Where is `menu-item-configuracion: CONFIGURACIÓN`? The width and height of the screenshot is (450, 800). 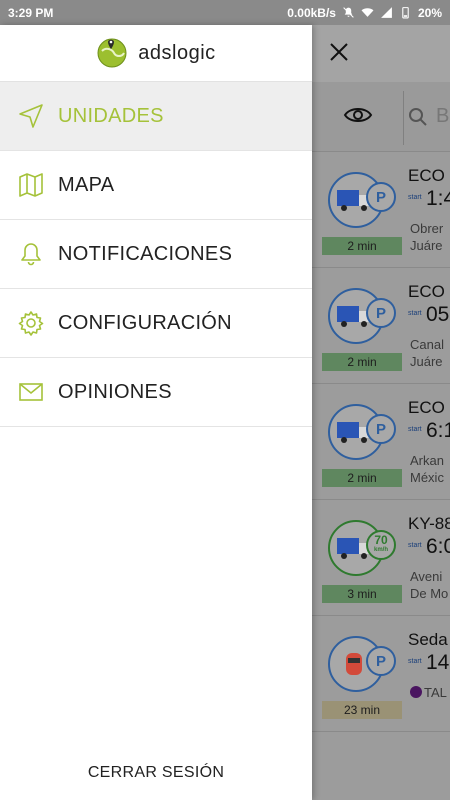
menu-item-configuracion: CONFIGURACIÓN is located at coordinates (156, 323).